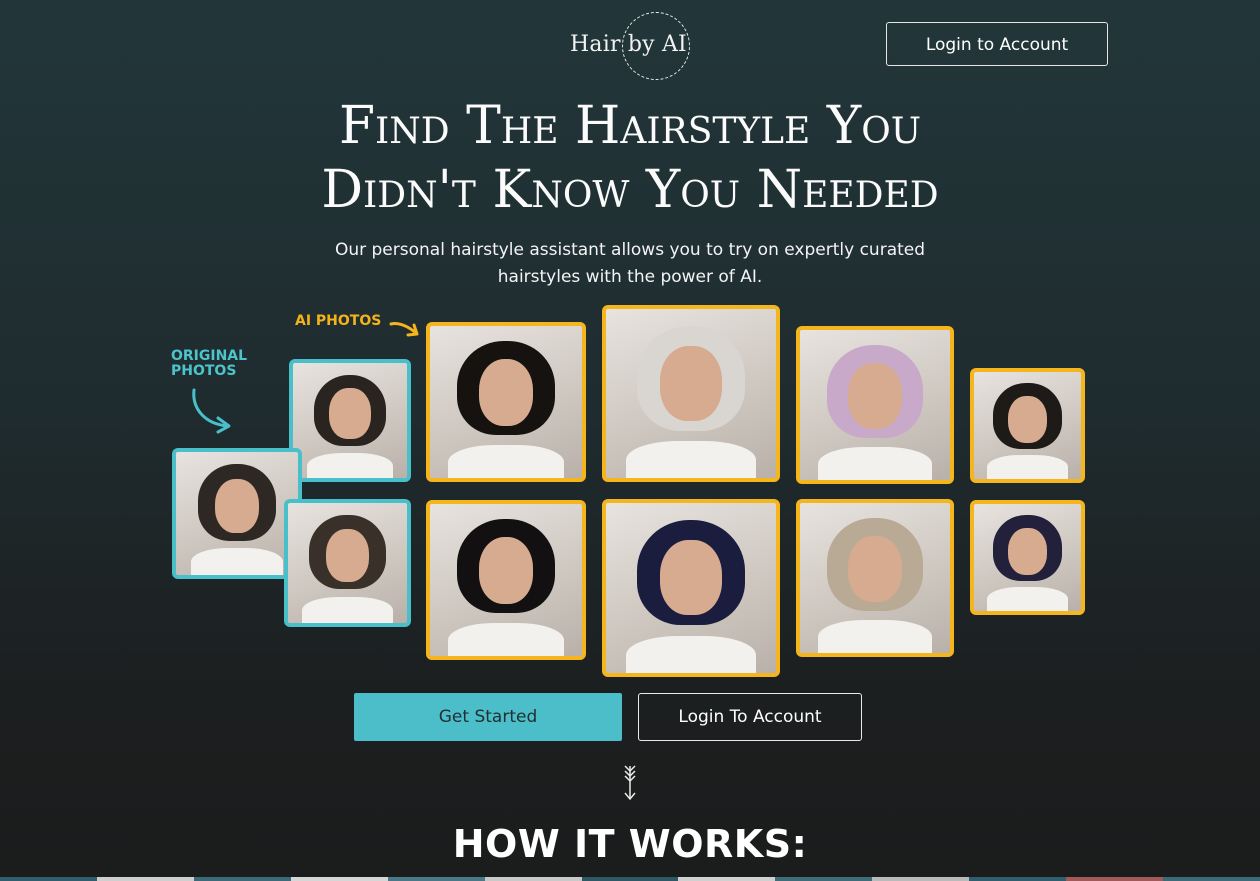 Image resolution: width=1260 pixels, height=881 pixels. I want to click on logo-text: Hair by AI, so click(628, 44).